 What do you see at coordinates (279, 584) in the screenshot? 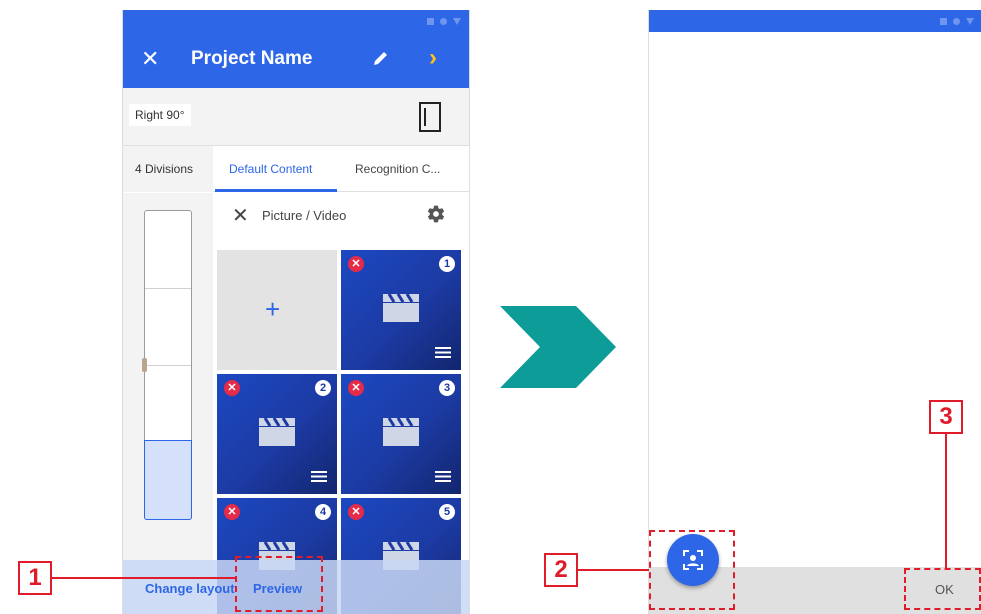
I see `callout-1-highlight` at bounding box center [279, 584].